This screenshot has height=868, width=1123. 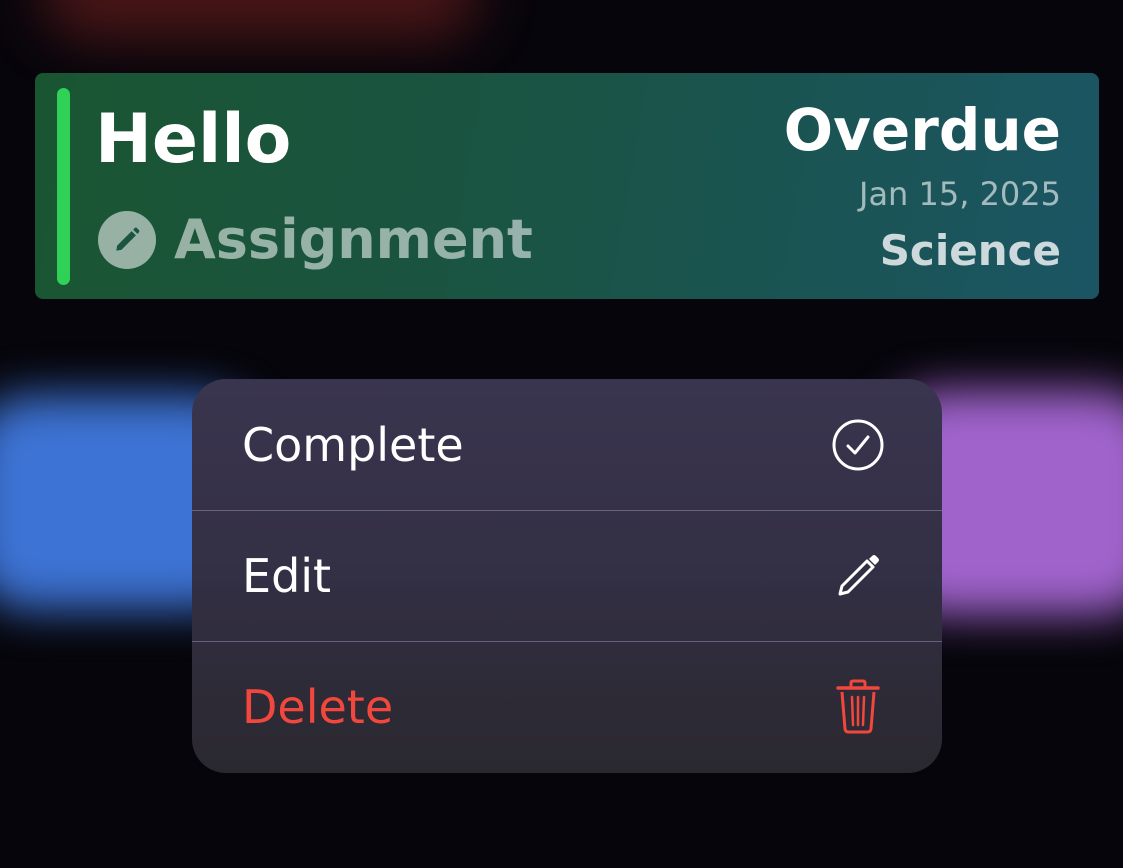 I want to click on assignment-type: Assignment, so click(x=315, y=240).